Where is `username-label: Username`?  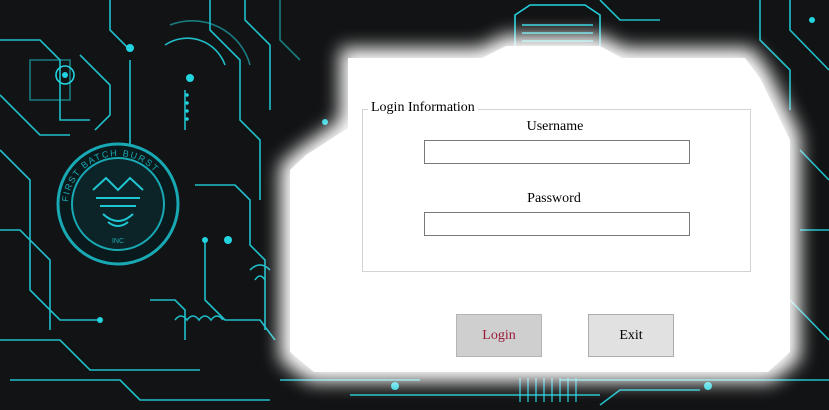 username-label: Username is located at coordinates (555, 126).